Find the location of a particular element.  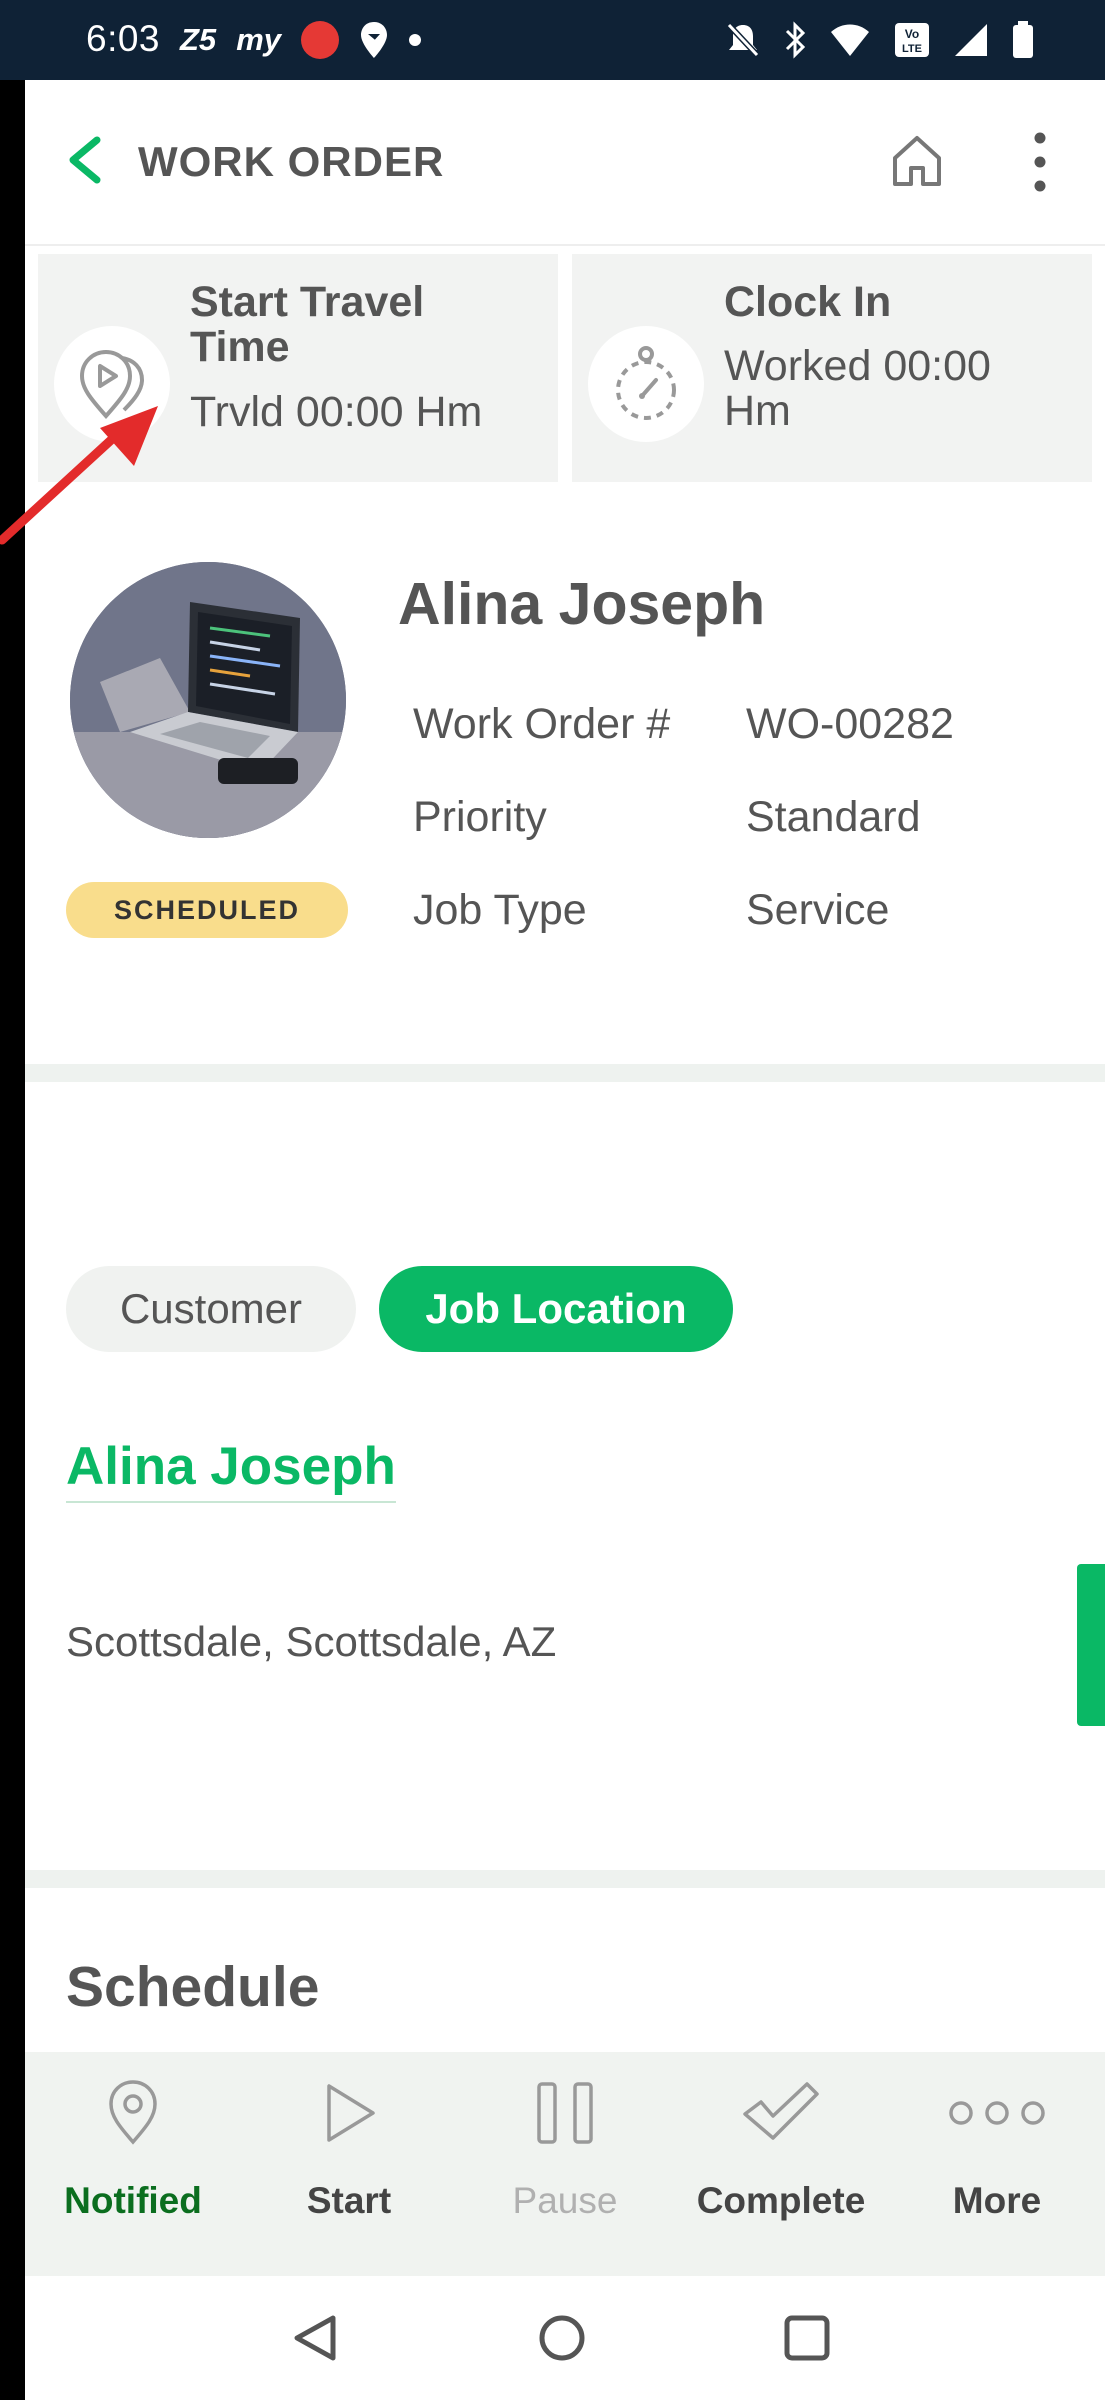

start-action: Start is located at coordinates (349, 2164).